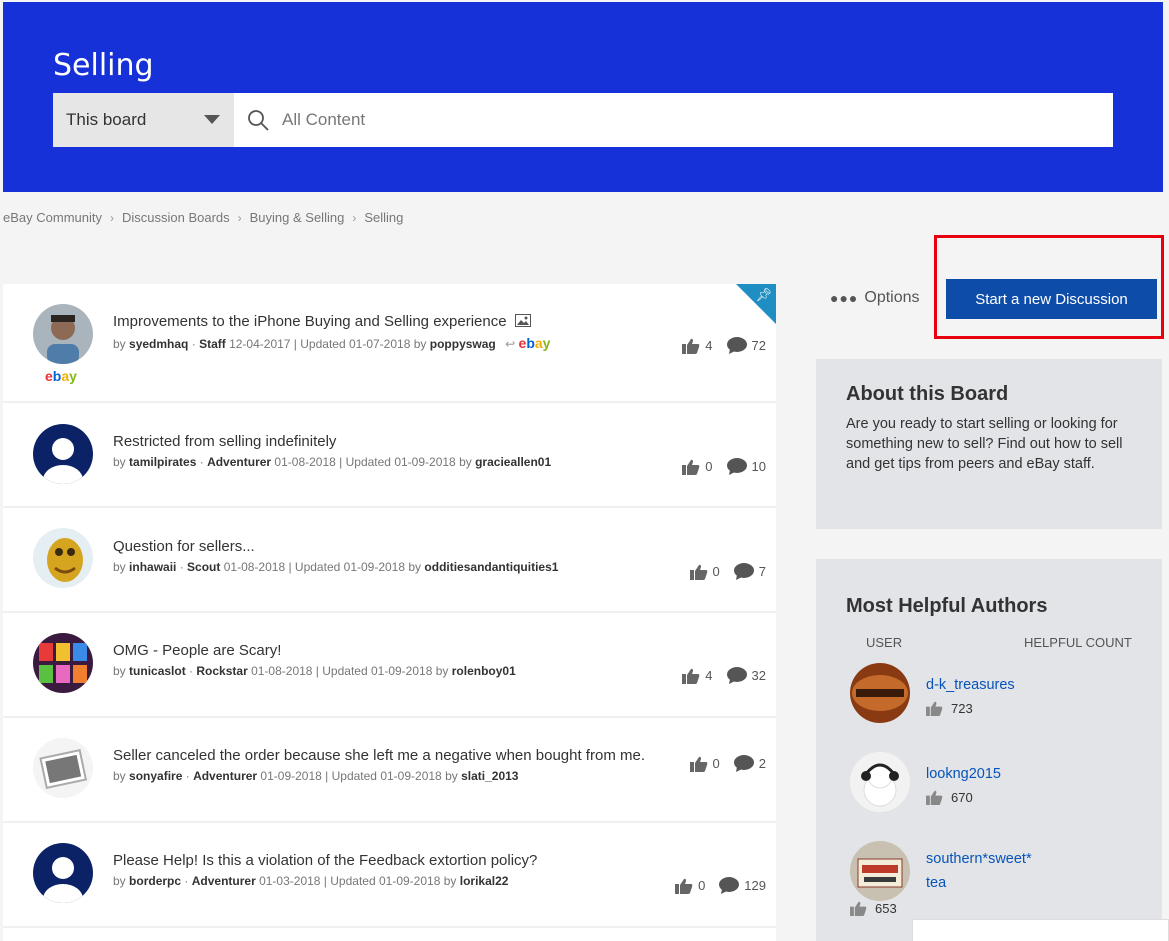  I want to click on thread-stats: 4 72, so click(717, 345).